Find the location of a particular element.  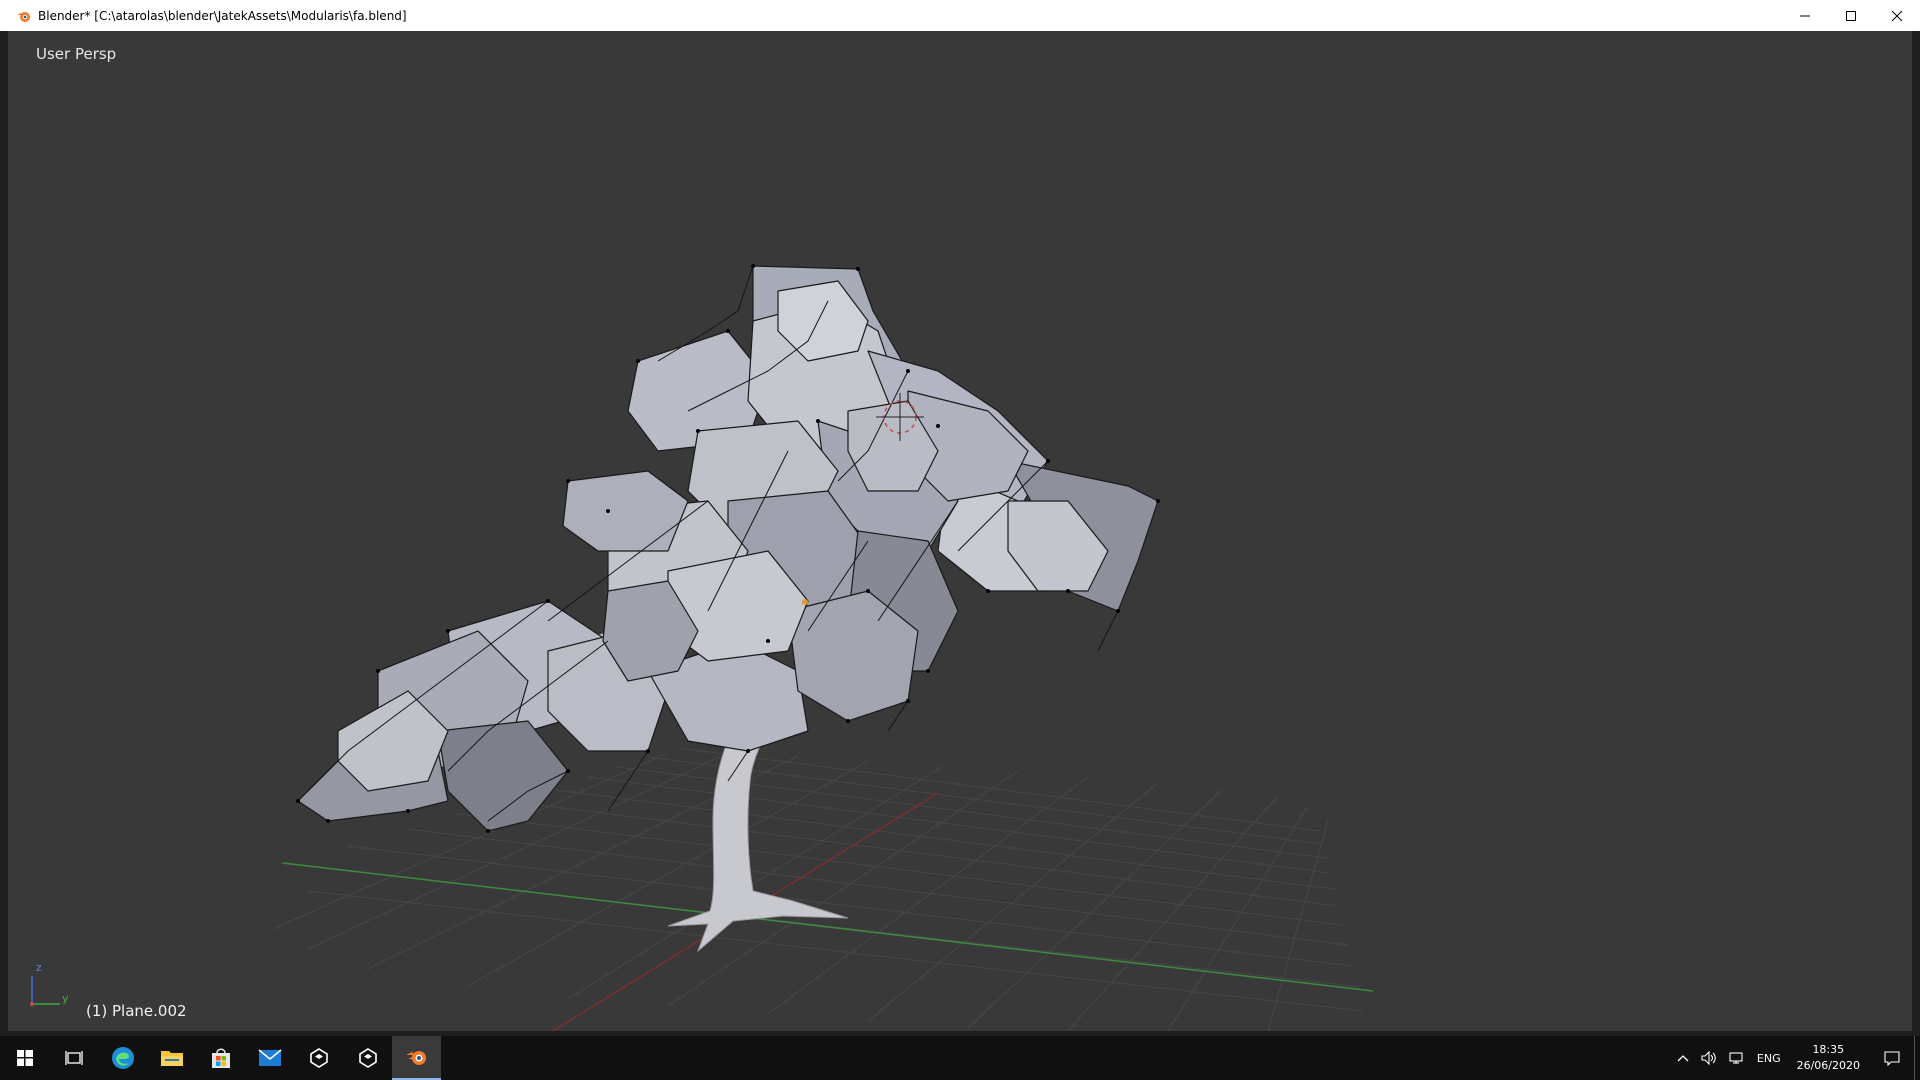

right-region-edge is located at coordinates (1916, 531).